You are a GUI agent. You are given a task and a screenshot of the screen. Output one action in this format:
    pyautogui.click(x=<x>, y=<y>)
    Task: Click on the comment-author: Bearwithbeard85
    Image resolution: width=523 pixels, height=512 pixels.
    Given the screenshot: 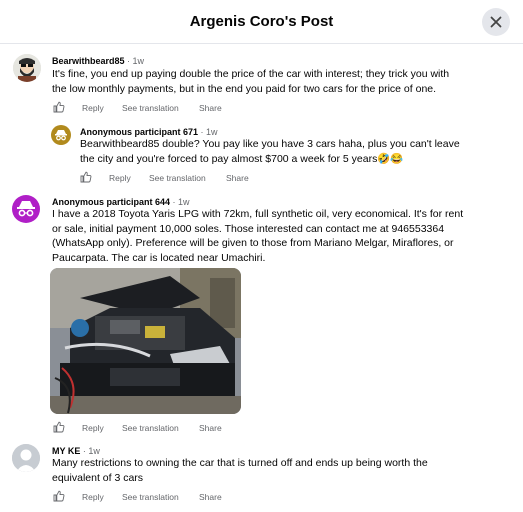 What is the action you would take?
    pyautogui.click(x=88, y=61)
    